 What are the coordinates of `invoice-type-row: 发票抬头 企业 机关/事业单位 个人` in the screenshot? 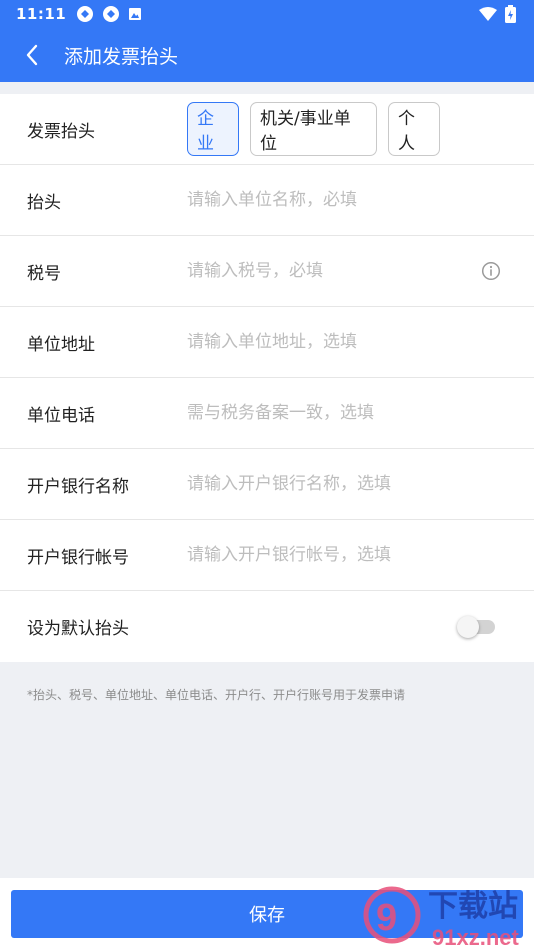 It's located at (267, 129).